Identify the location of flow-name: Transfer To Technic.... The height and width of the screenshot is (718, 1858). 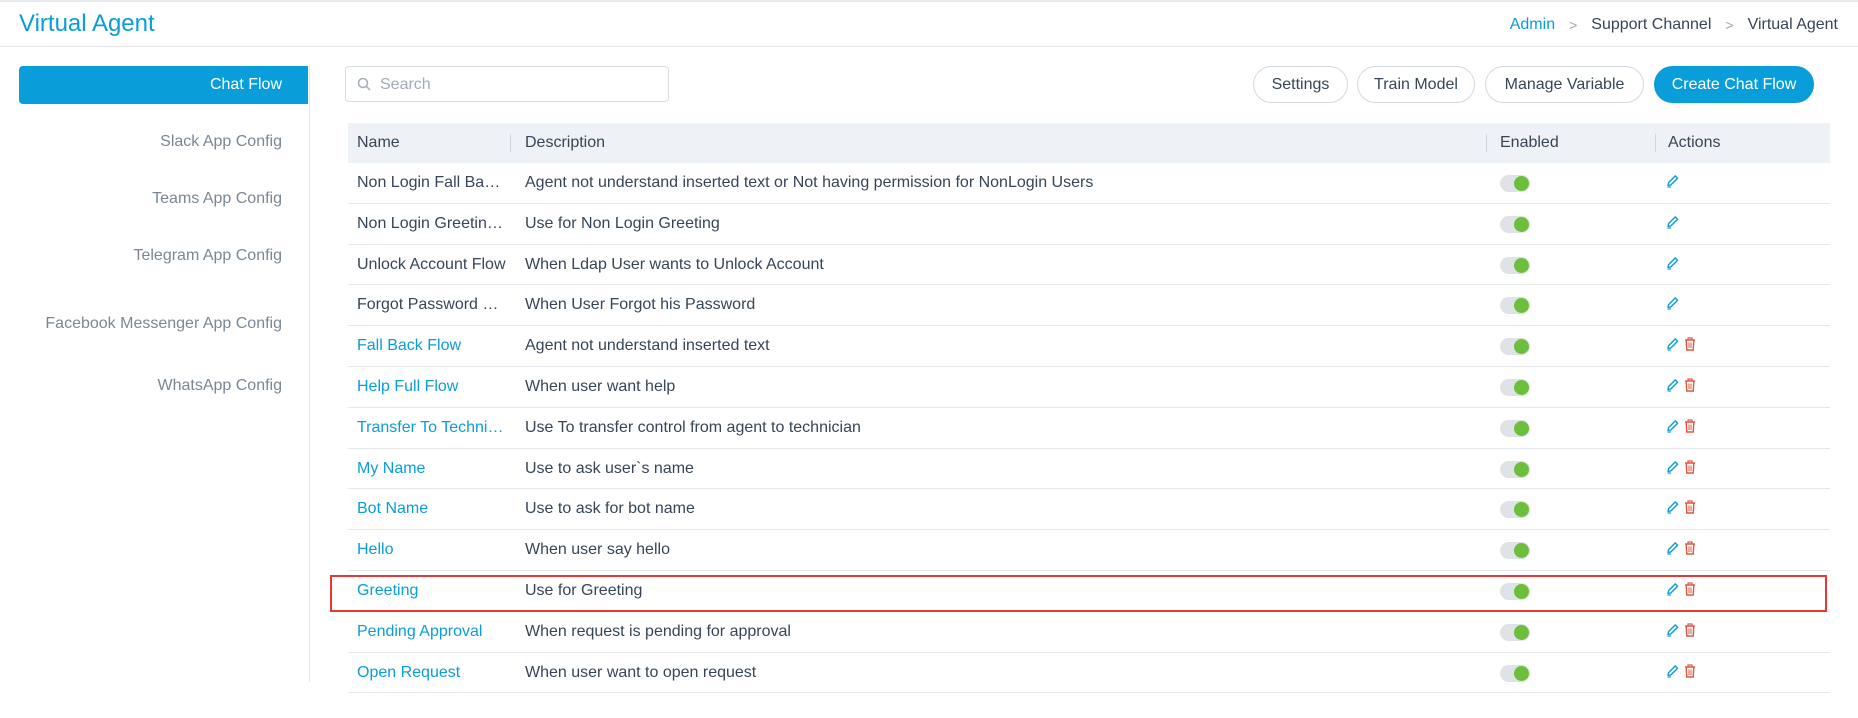
(432, 427).